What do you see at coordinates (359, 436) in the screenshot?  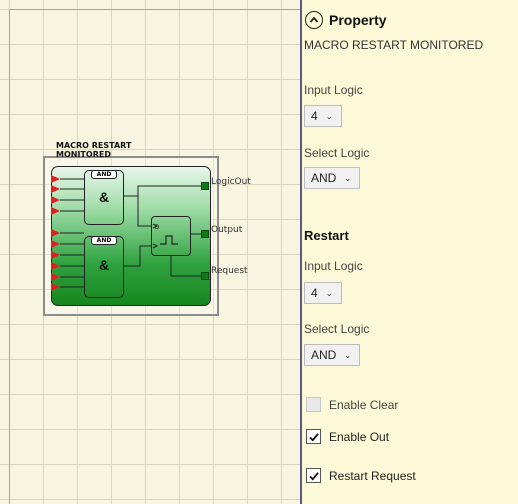 I see `enable-out-label: Enable Out` at bounding box center [359, 436].